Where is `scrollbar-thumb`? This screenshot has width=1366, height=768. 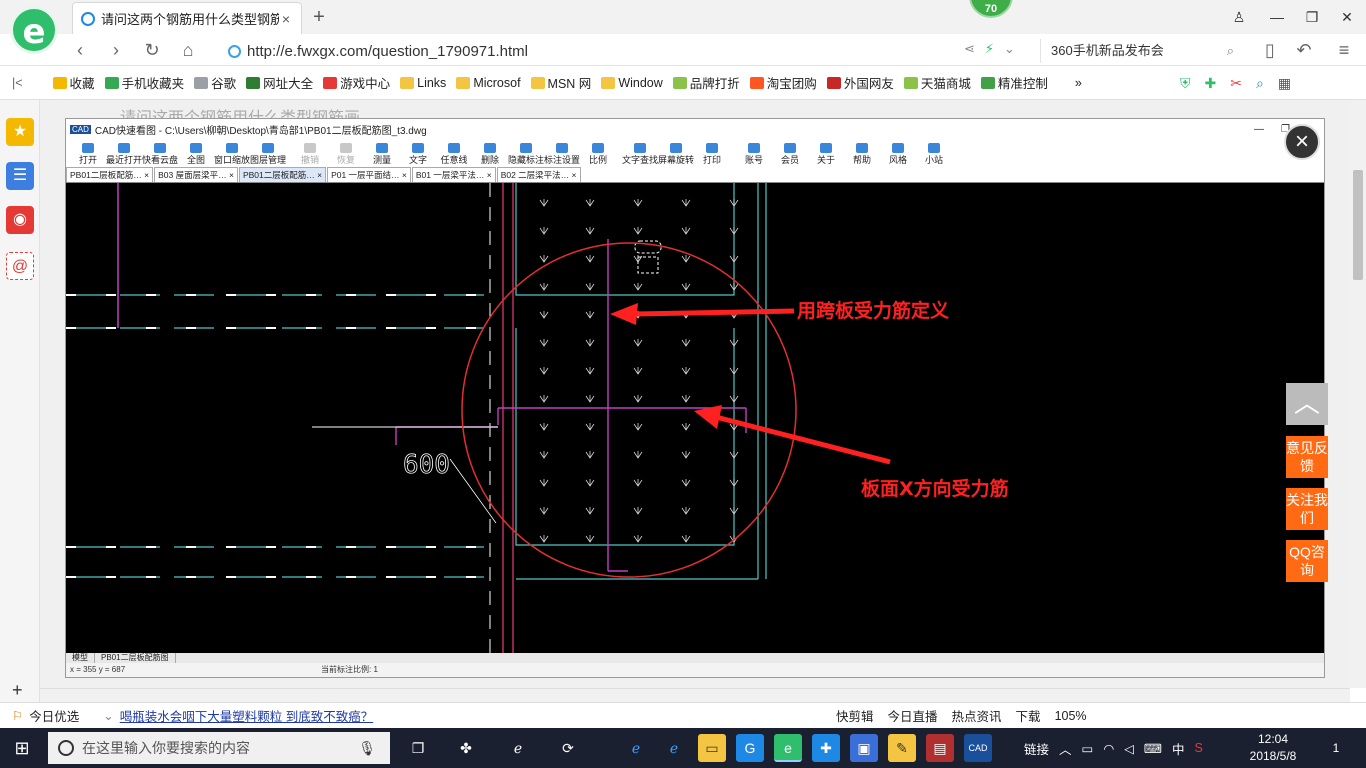 scrollbar-thumb is located at coordinates (1358, 225).